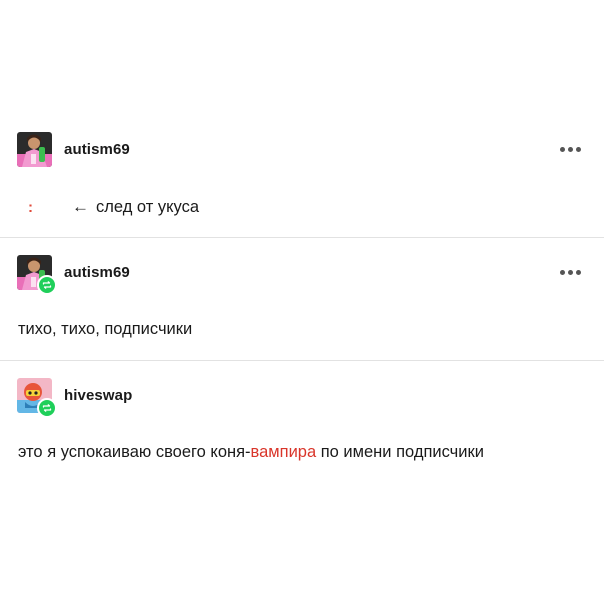 The width and height of the screenshot is (604, 604). Describe the element at coordinates (400, 452) in the screenshot. I see `text-segment: по имени подписчики` at that location.